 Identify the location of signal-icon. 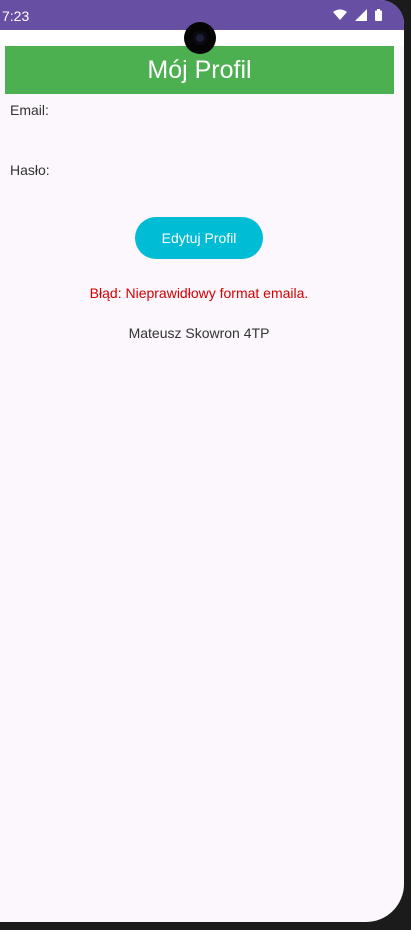
(361, 15).